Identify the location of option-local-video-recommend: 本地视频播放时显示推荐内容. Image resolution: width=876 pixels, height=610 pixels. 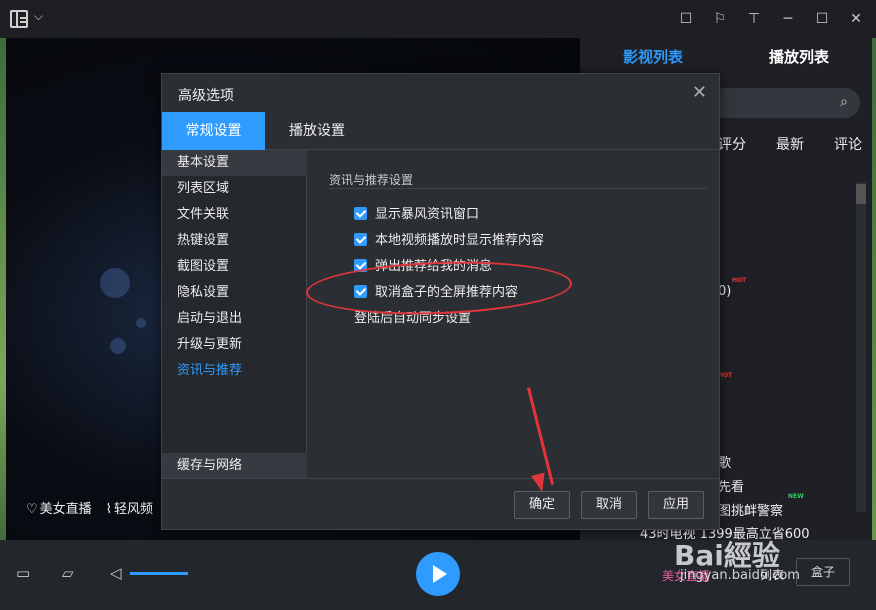
(449, 238).